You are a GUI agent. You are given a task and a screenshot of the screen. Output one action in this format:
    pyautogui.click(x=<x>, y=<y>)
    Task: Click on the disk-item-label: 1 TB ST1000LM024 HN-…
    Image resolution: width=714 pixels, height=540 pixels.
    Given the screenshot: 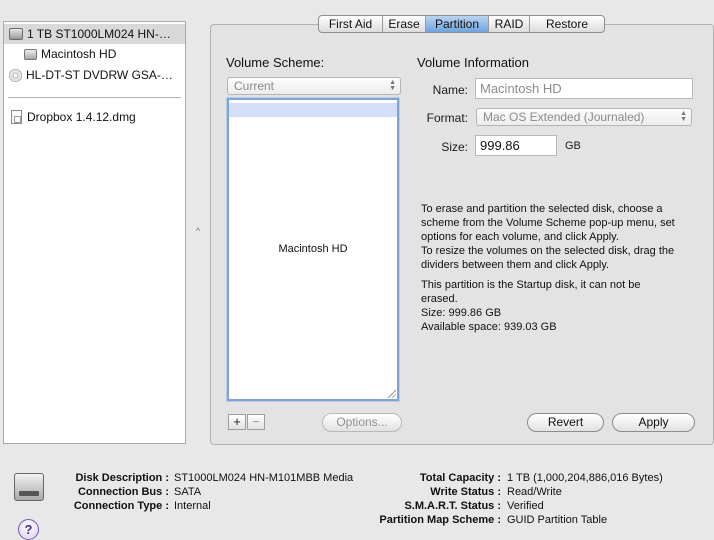 What is the action you would take?
    pyautogui.click(x=99, y=34)
    